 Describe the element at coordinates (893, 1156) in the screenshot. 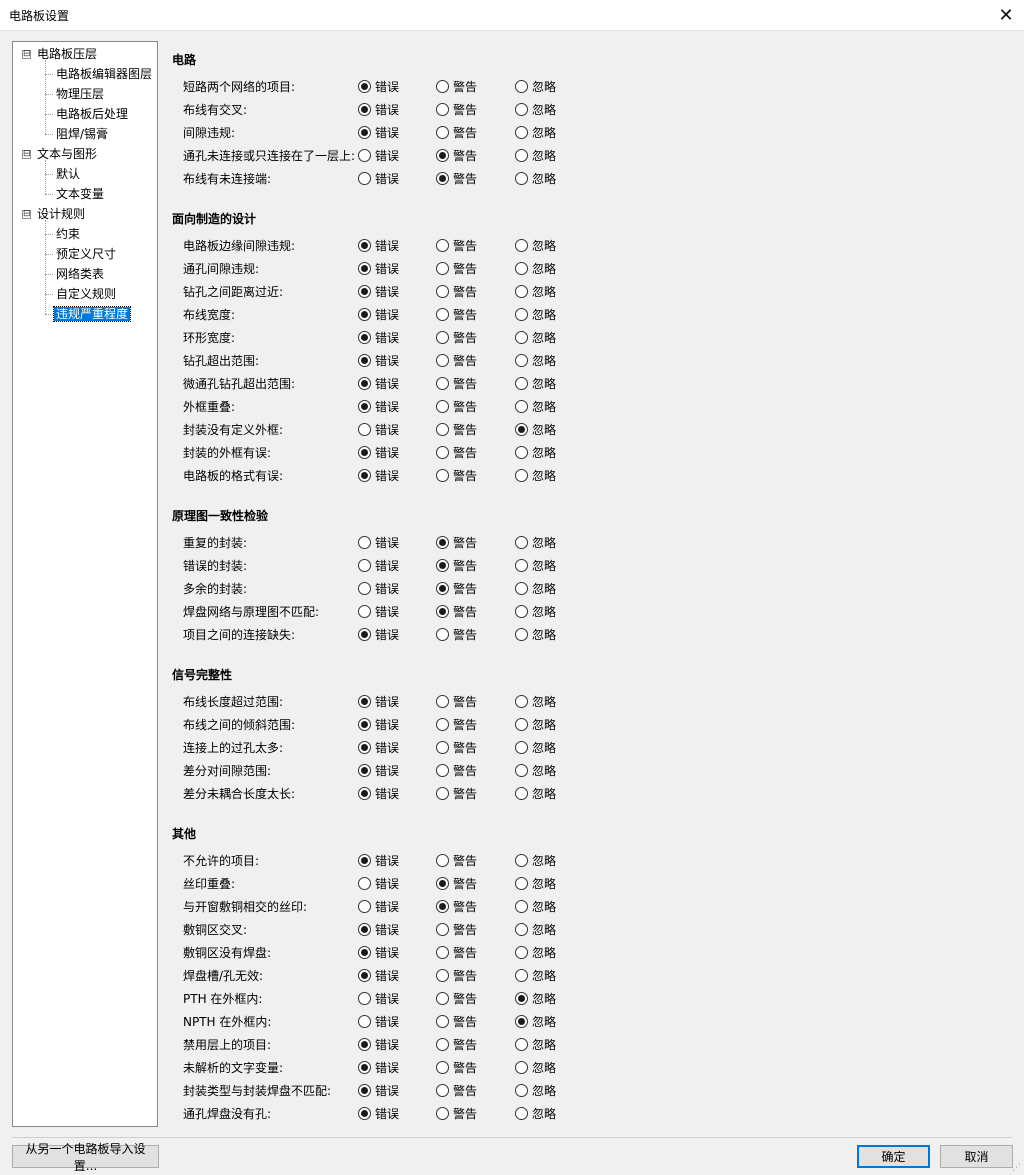

I see `ok-button: 确定` at that location.